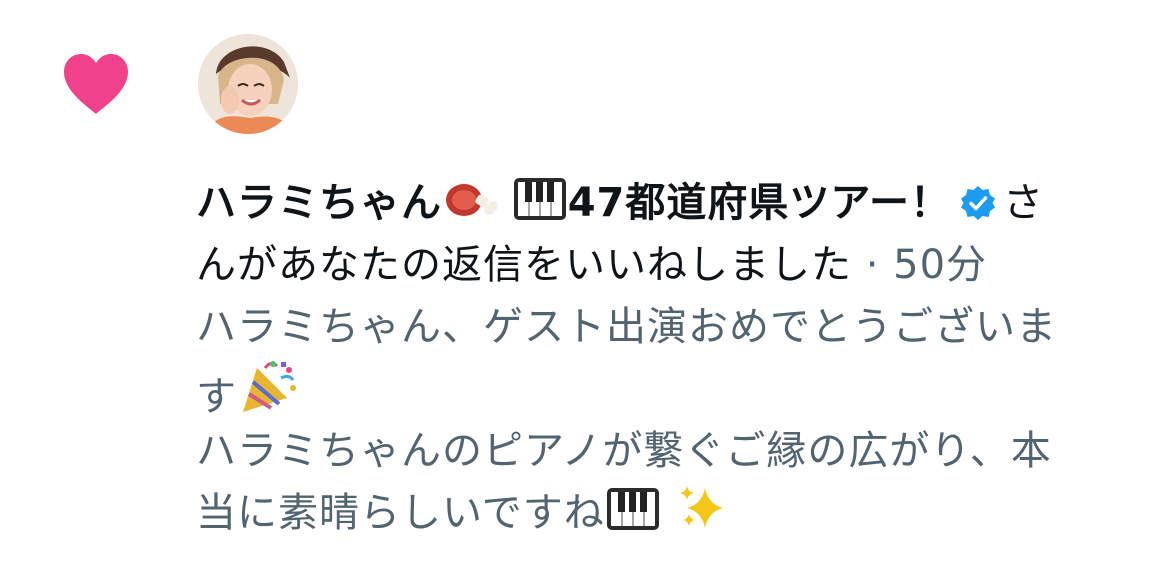  What do you see at coordinates (703, 517) in the screenshot?
I see `sparkles-icon` at bounding box center [703, 517].